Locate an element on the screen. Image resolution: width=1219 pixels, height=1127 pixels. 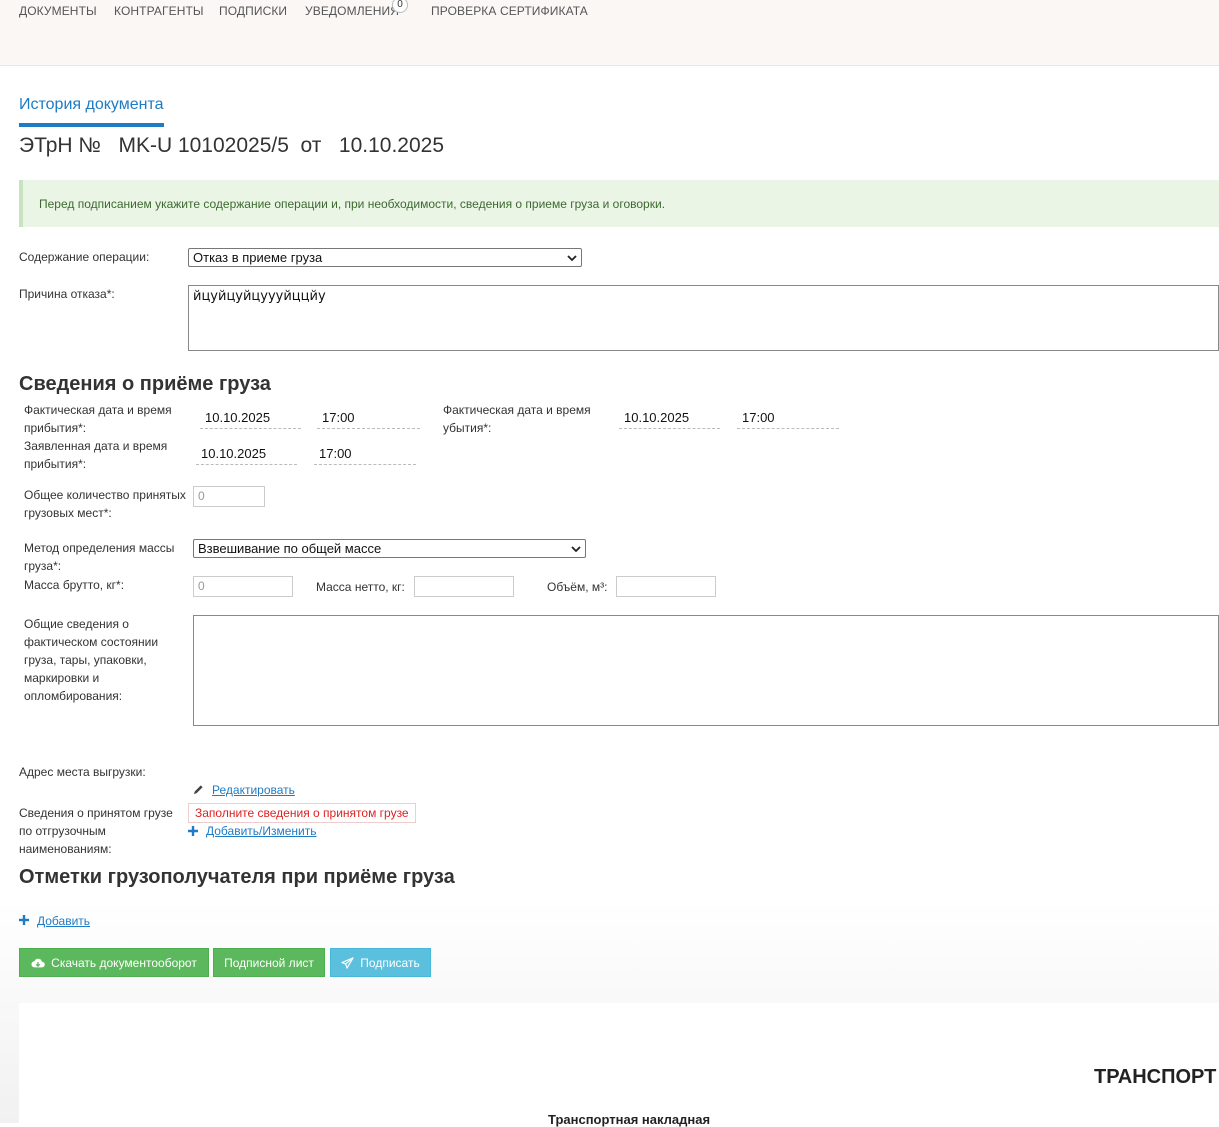
page-title: ЭТрН № MK-U 10102025/5 от 10.10.2025 is located at coordinates (232, 145).